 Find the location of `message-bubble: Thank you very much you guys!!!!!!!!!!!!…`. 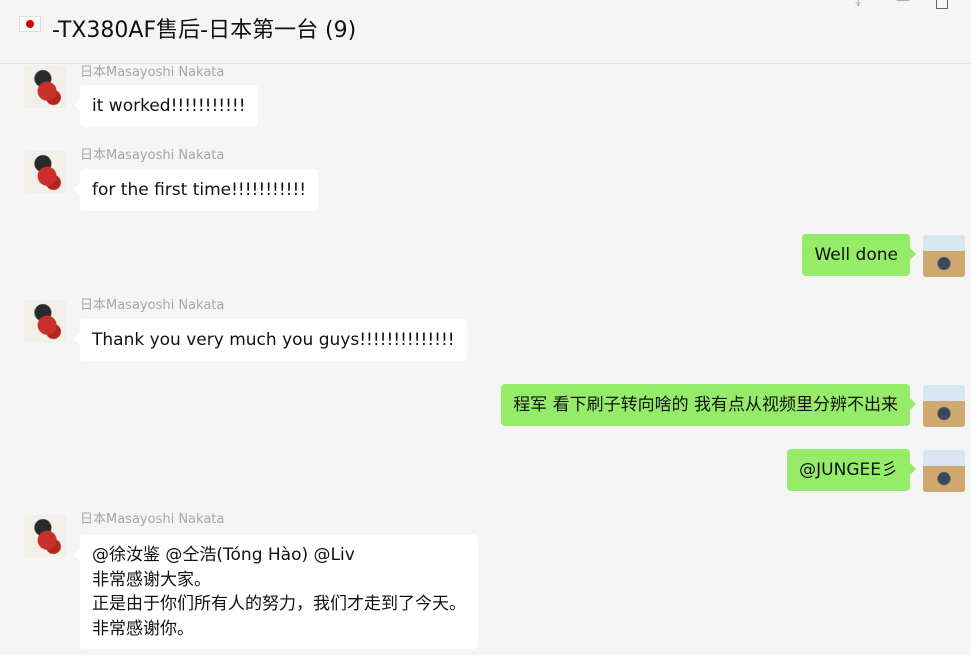

message-bubble: Thank you very much you guys!!!!!!!!!!!!… is located at coordinates (270, 340).